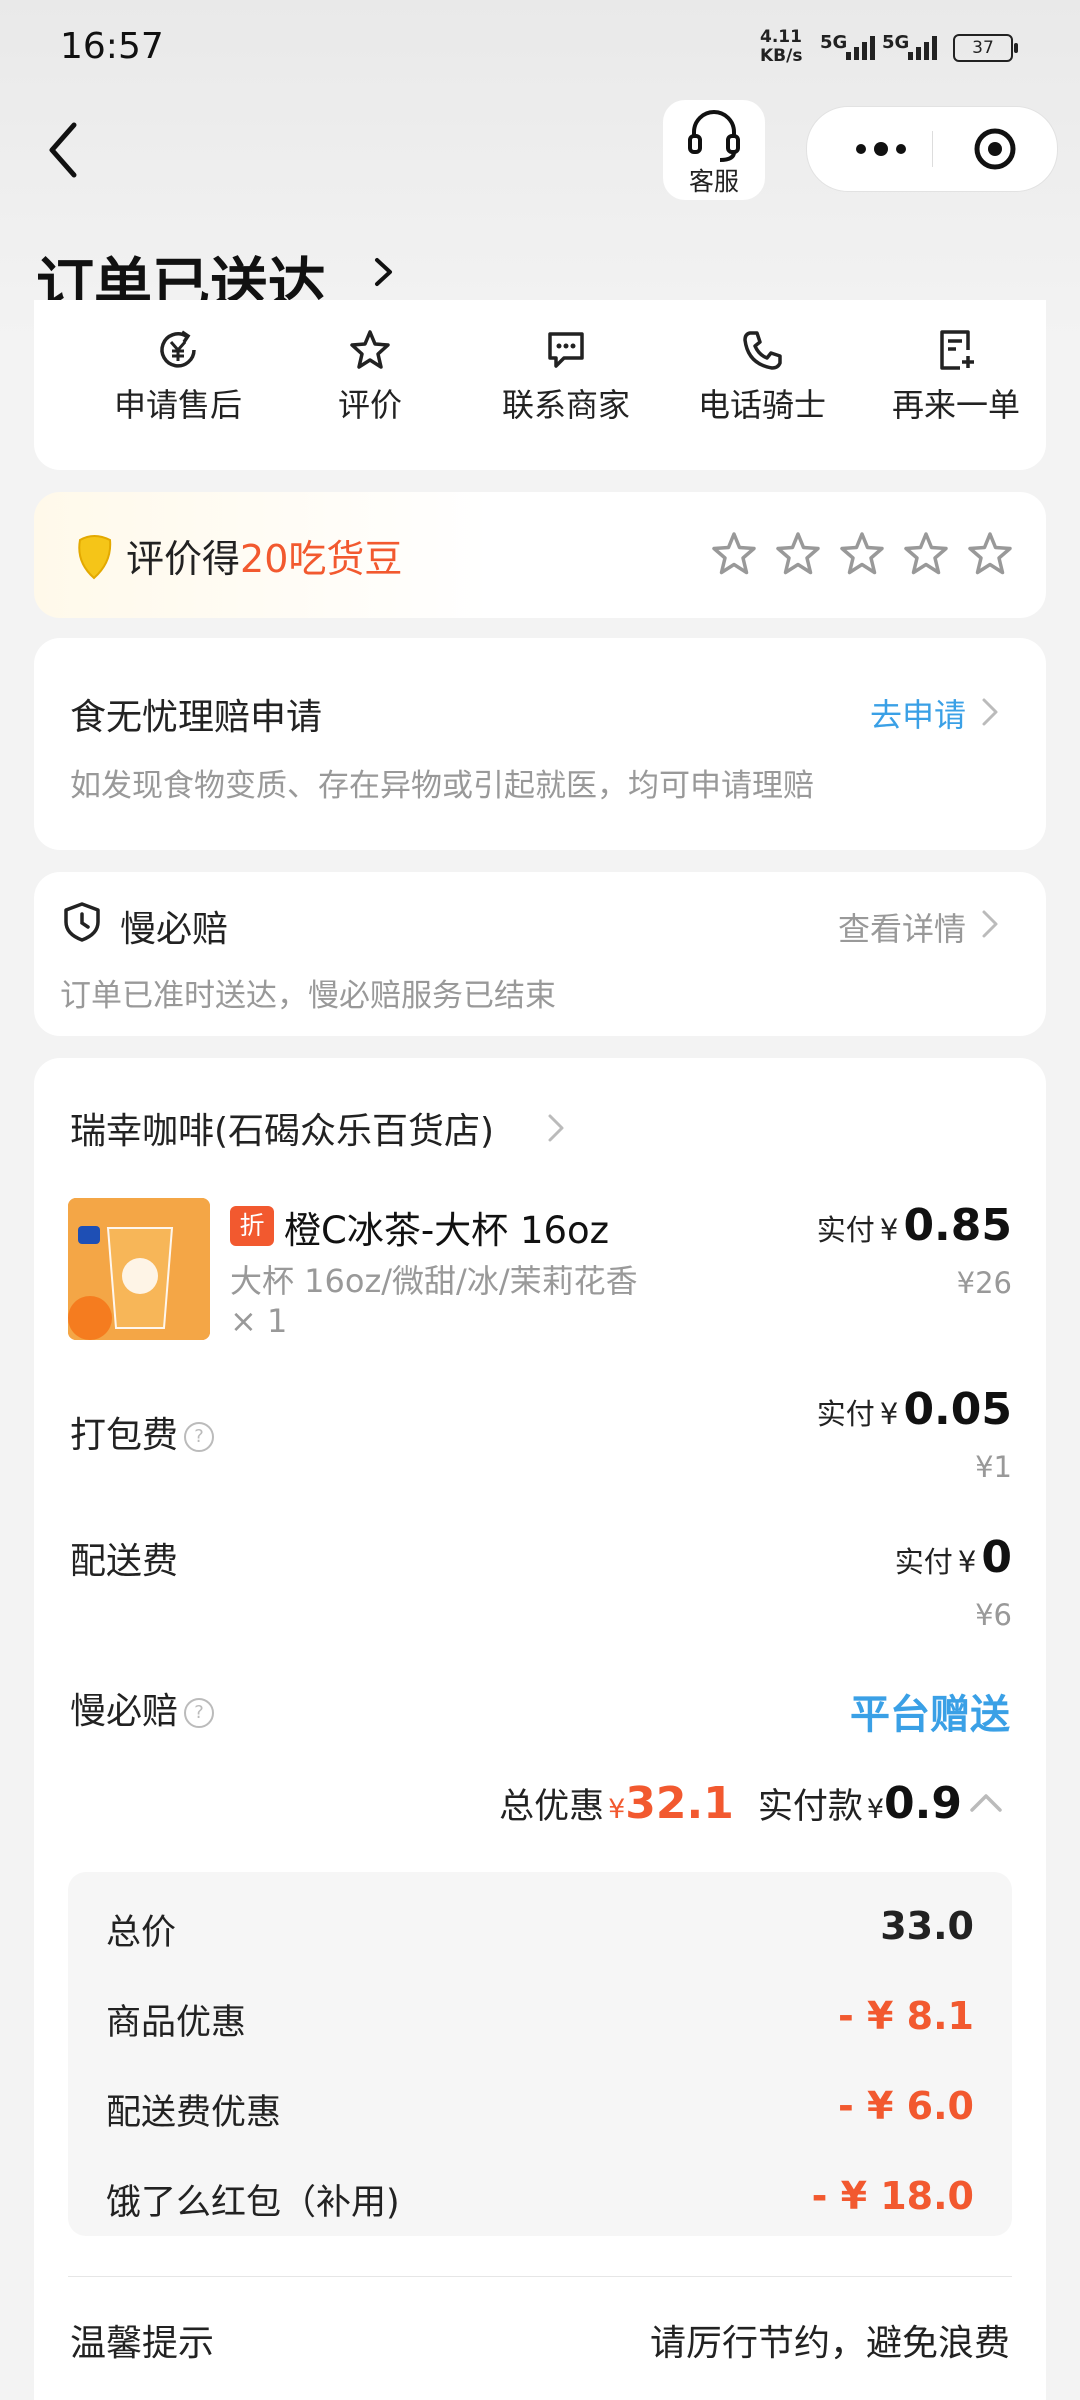  Describe the element at coordinates (124, 1561) in the screenshot. I see `delivery-fee-label: 配送费` at that location.